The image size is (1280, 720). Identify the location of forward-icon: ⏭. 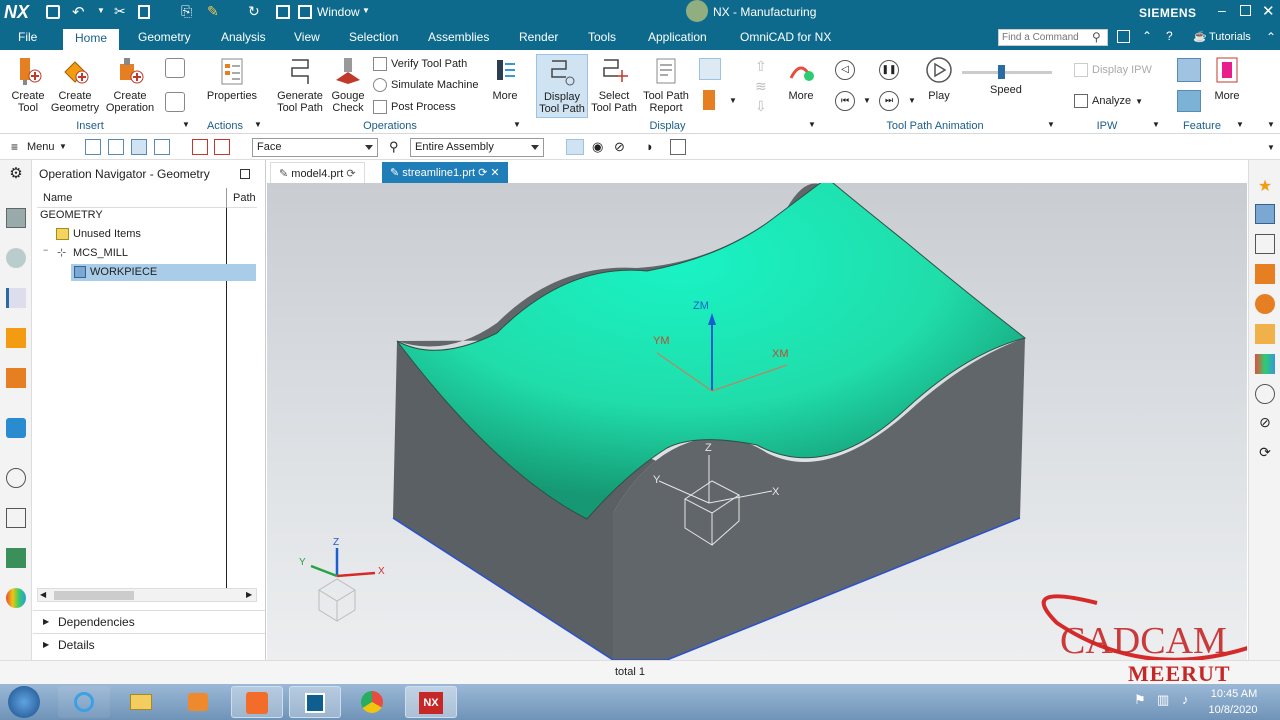
(889, 101).